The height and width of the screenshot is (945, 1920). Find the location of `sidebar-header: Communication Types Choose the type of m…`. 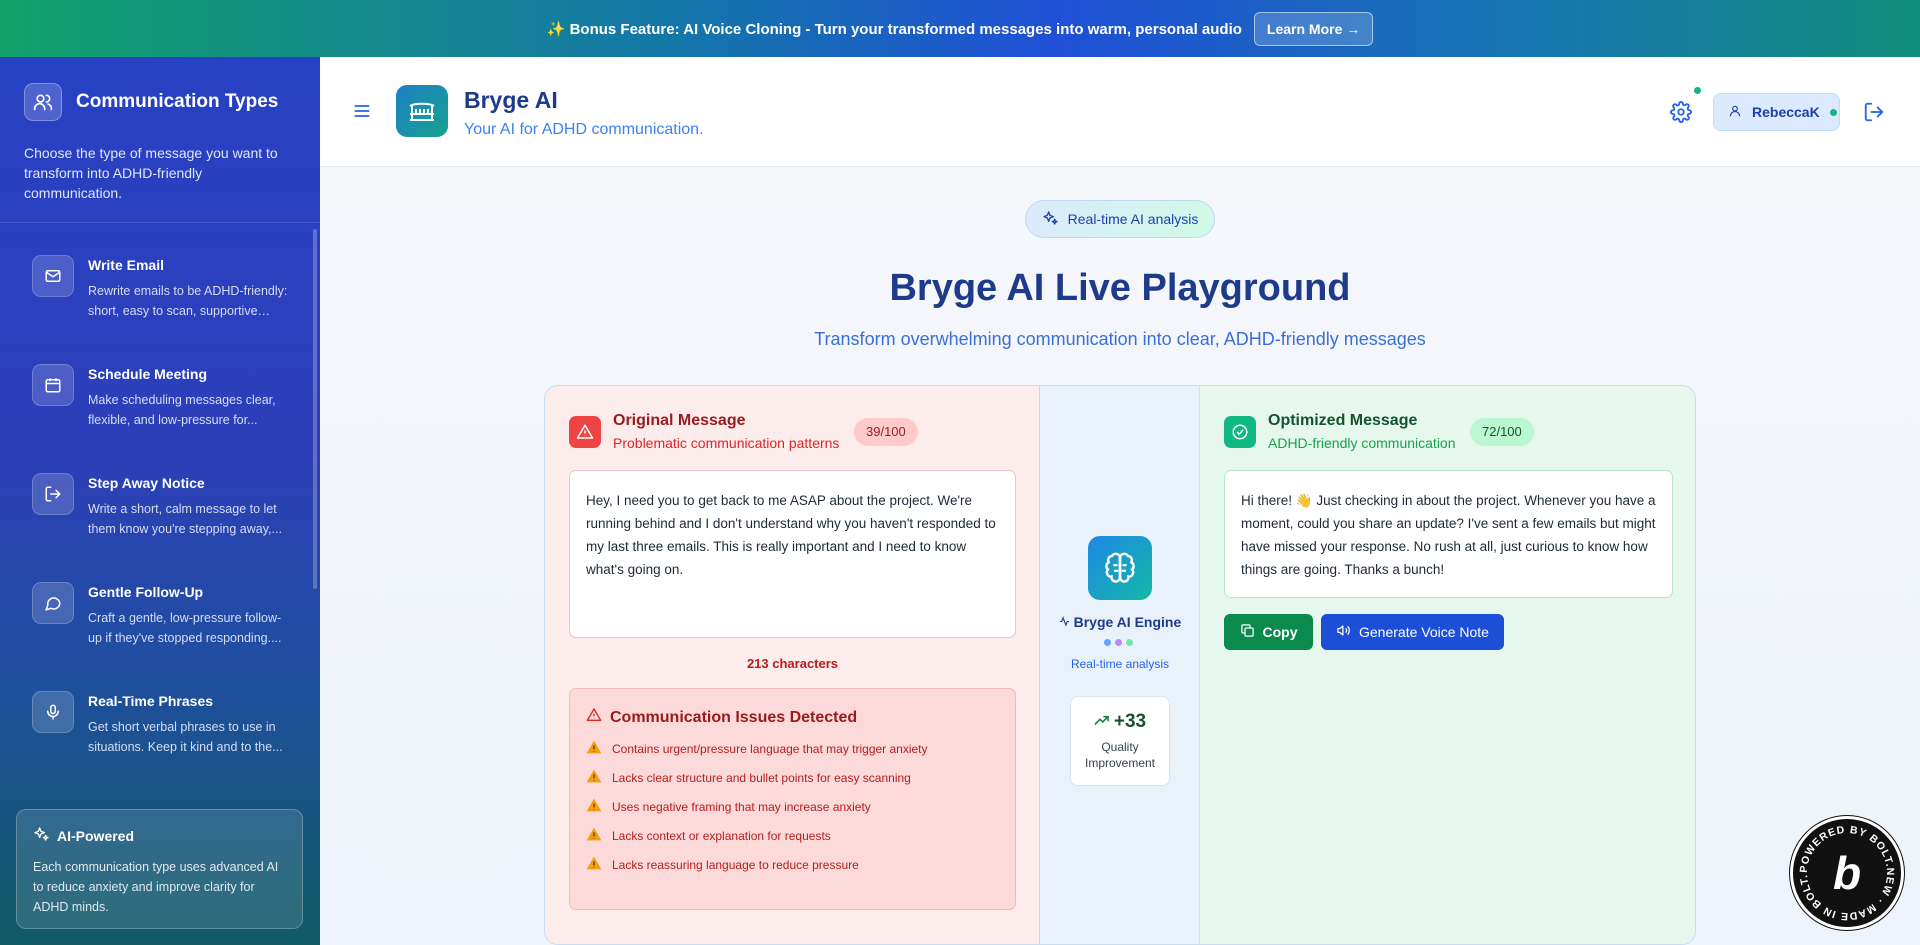

sidebar-header: Communication Types Choose the type of m… is located at coordinates (160, 140).